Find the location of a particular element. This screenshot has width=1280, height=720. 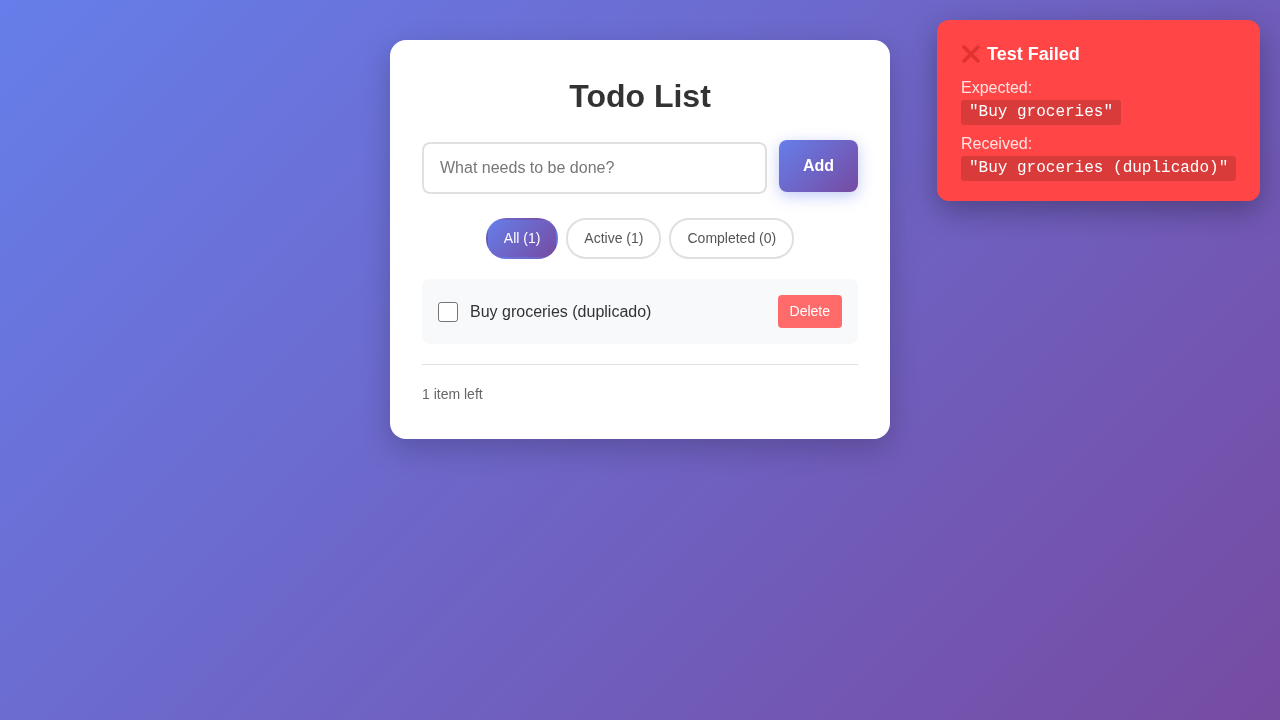

todo-checkbox is located at coordinates (448, 311).